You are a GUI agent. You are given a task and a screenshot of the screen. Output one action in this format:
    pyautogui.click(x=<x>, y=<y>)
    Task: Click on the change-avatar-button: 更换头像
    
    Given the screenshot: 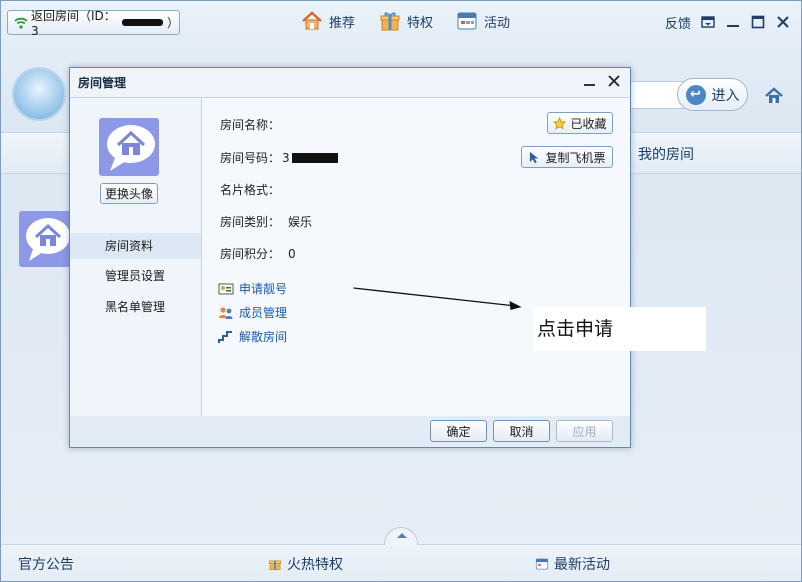 What is the action you would take?
    pyautogui.click(x=129, y=193)
    